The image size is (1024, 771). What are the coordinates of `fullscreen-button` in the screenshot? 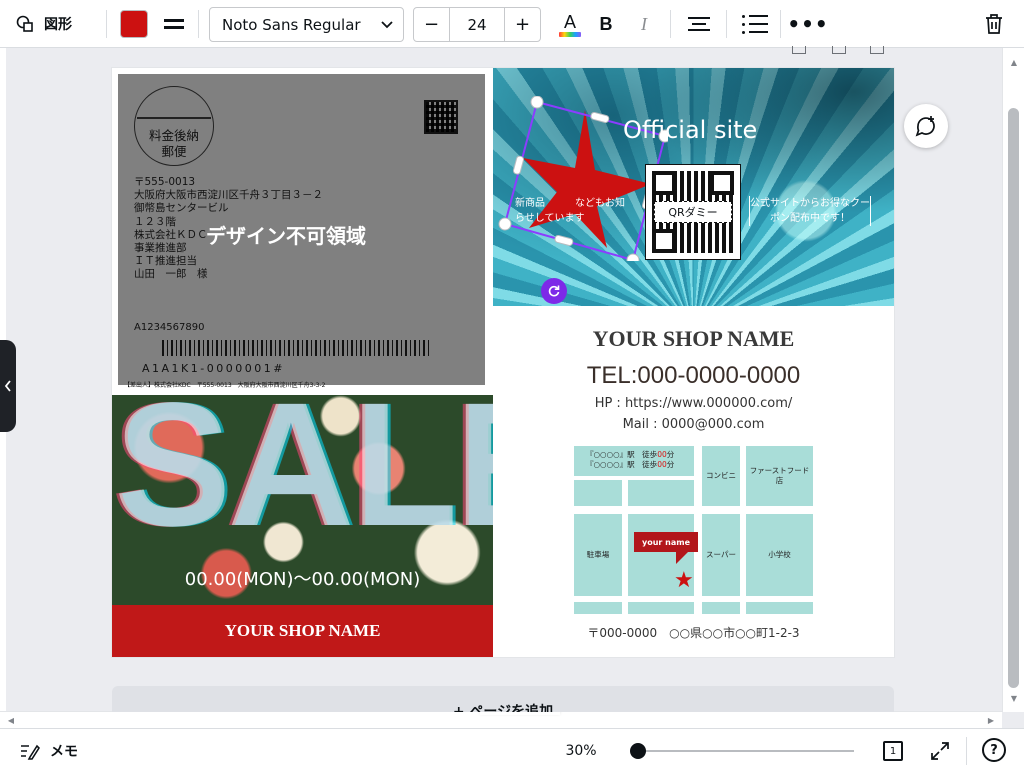 It's located at (940, 751).